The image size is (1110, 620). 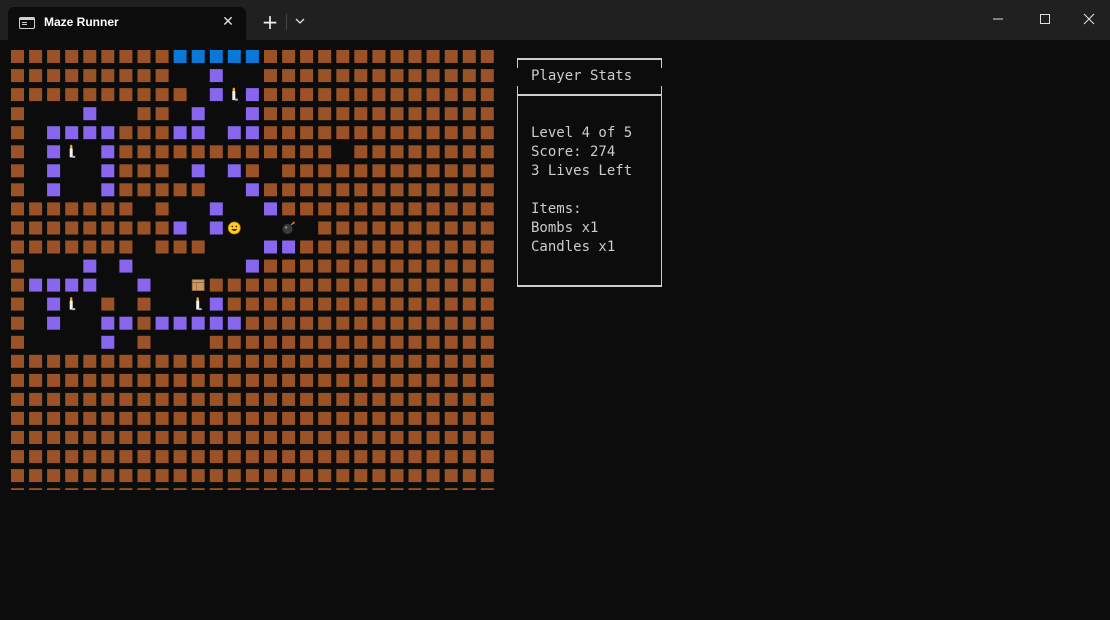 I want to click on close-tab-icon: ✕, so click(x=228, y=22).